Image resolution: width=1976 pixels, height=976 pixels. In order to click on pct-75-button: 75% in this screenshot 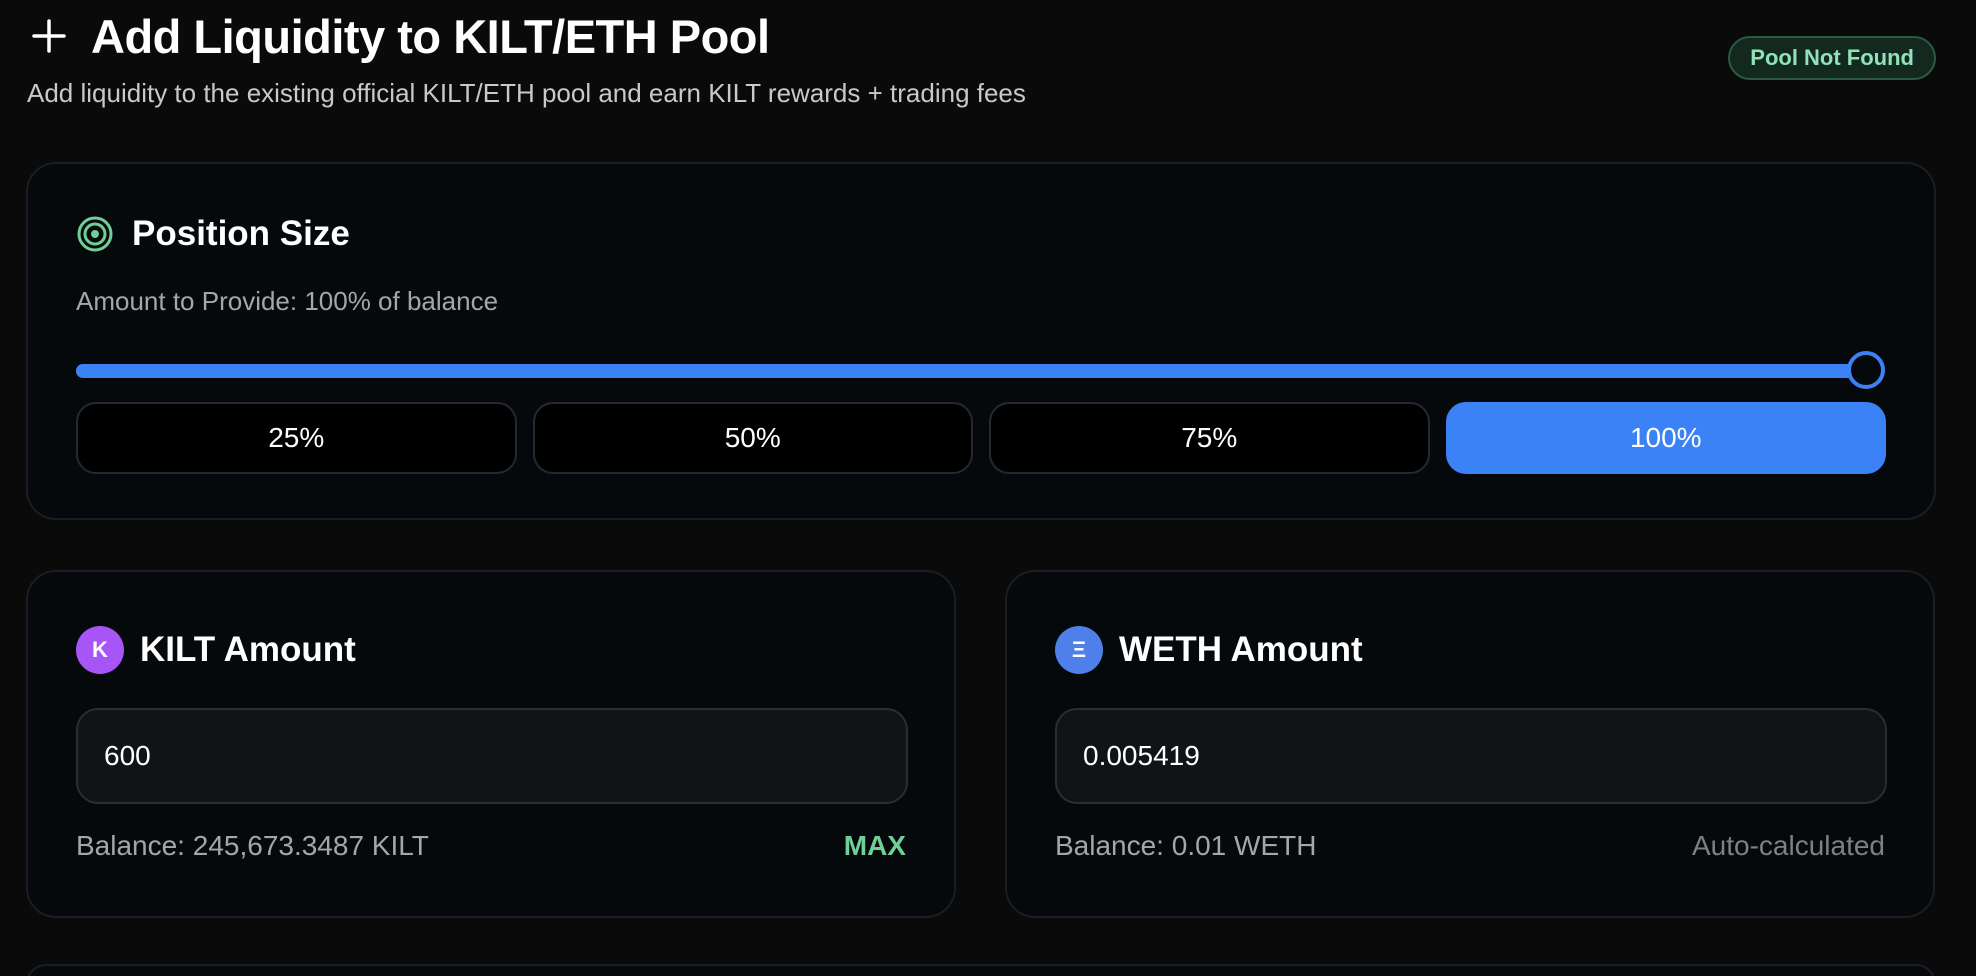, I will do `click(1209, 438)`.